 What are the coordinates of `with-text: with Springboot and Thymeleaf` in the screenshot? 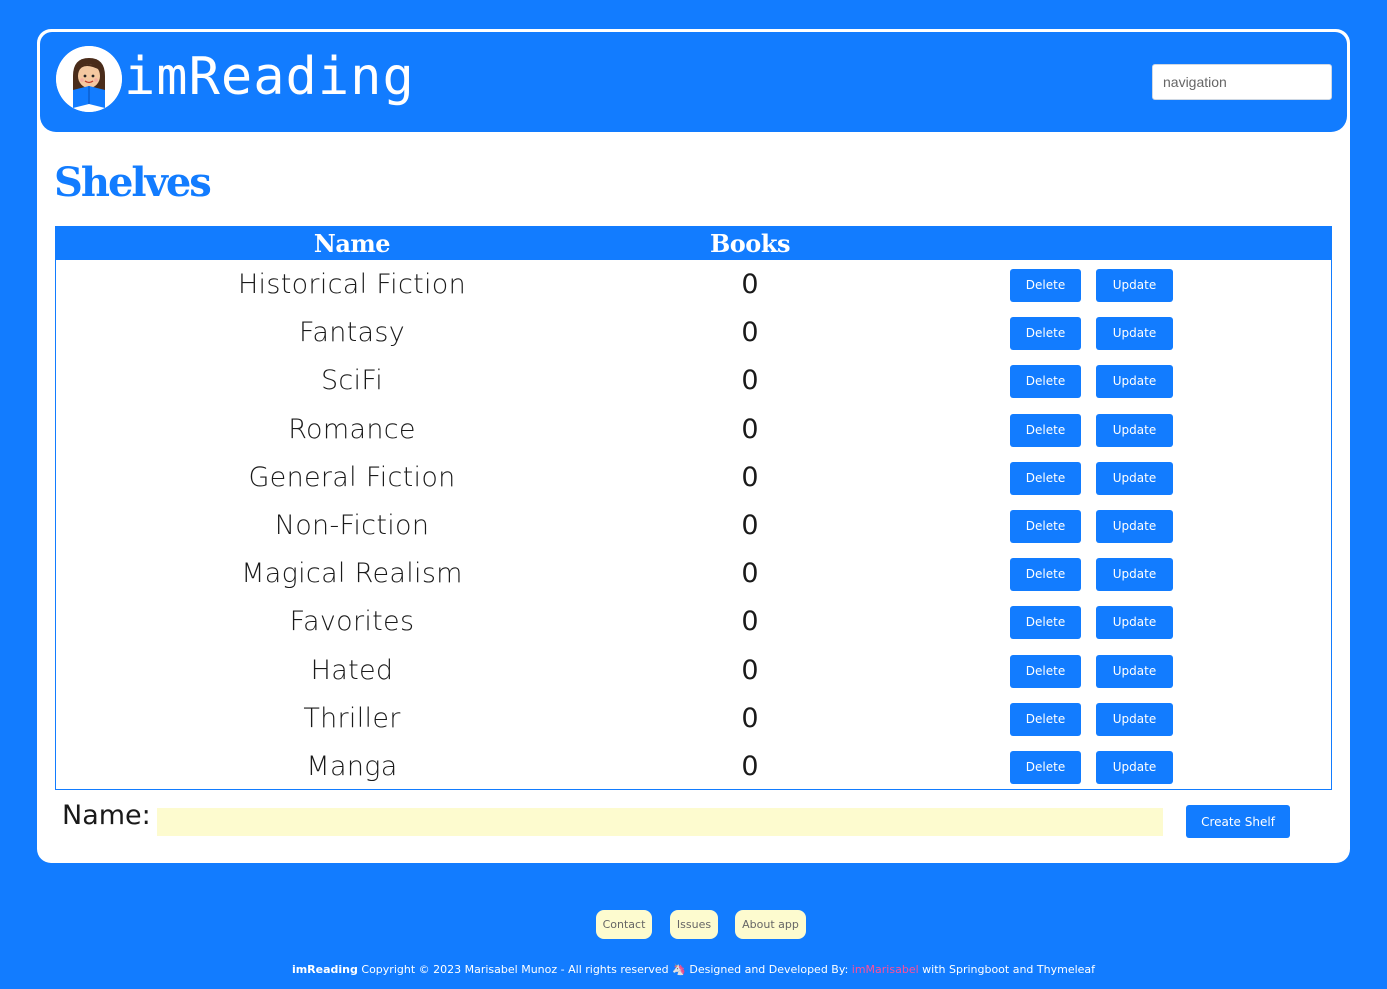 It's located at (1009, 969).